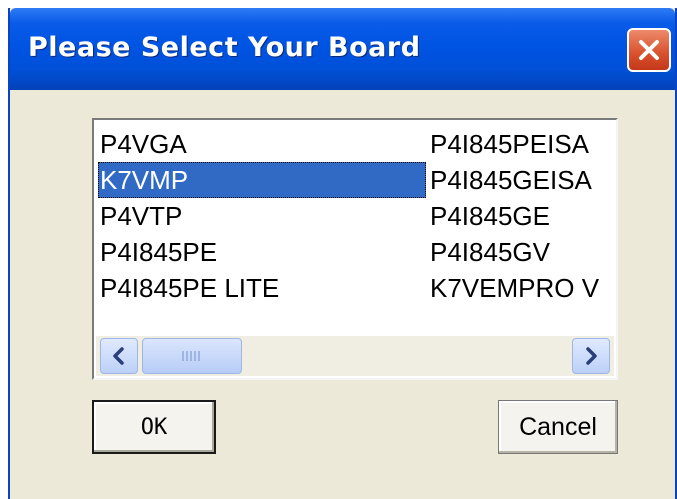 This screenshot has width=677, height=499. I want to click on list-item: P4VTP, so click(262, 216).